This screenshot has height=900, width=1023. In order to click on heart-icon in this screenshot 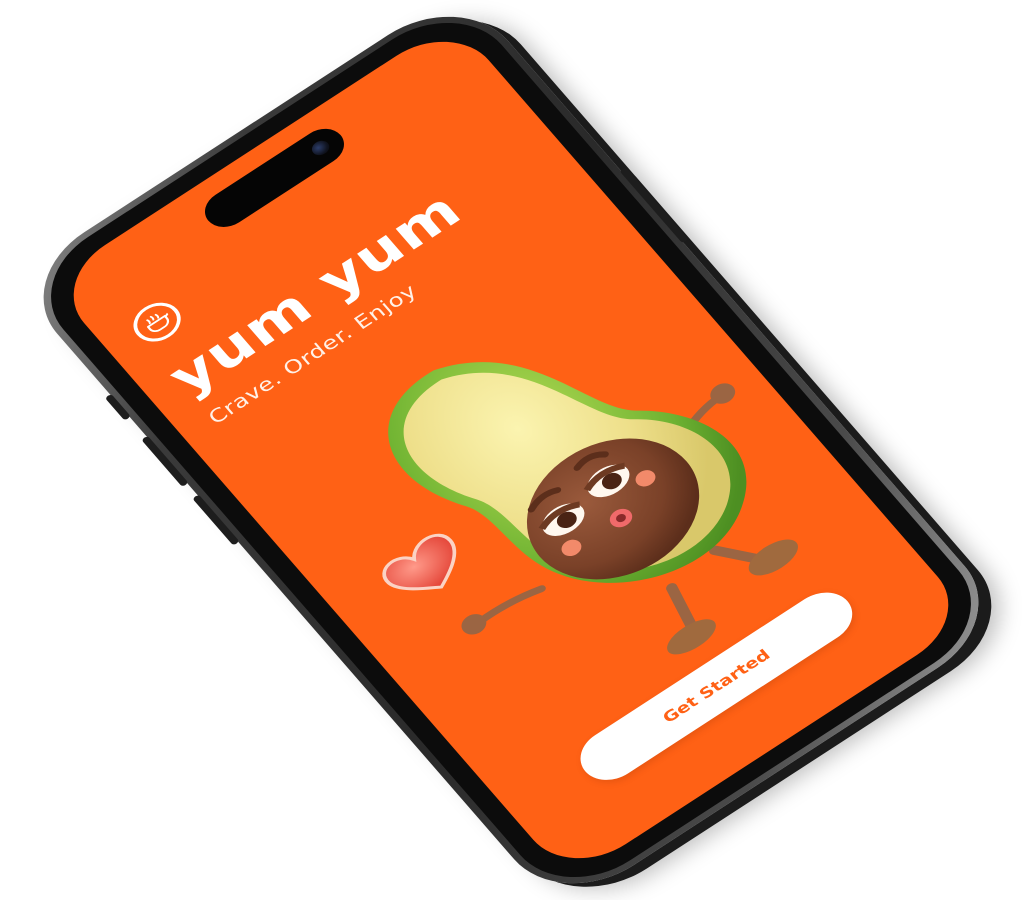, I will do `click(419, 562)`.